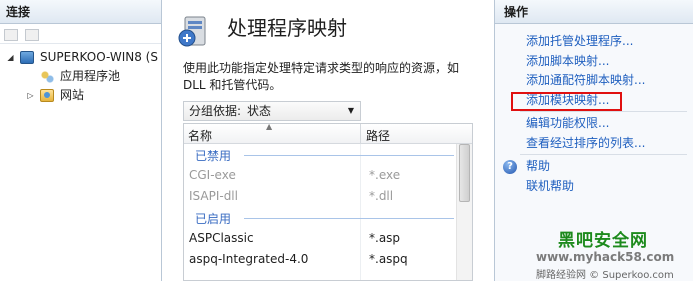 This screenshot has height=281, width=693. Describe the element at coordinates (328, 238) in the screenshot. I see `table-row: ASPClassic *.asp` at that location.